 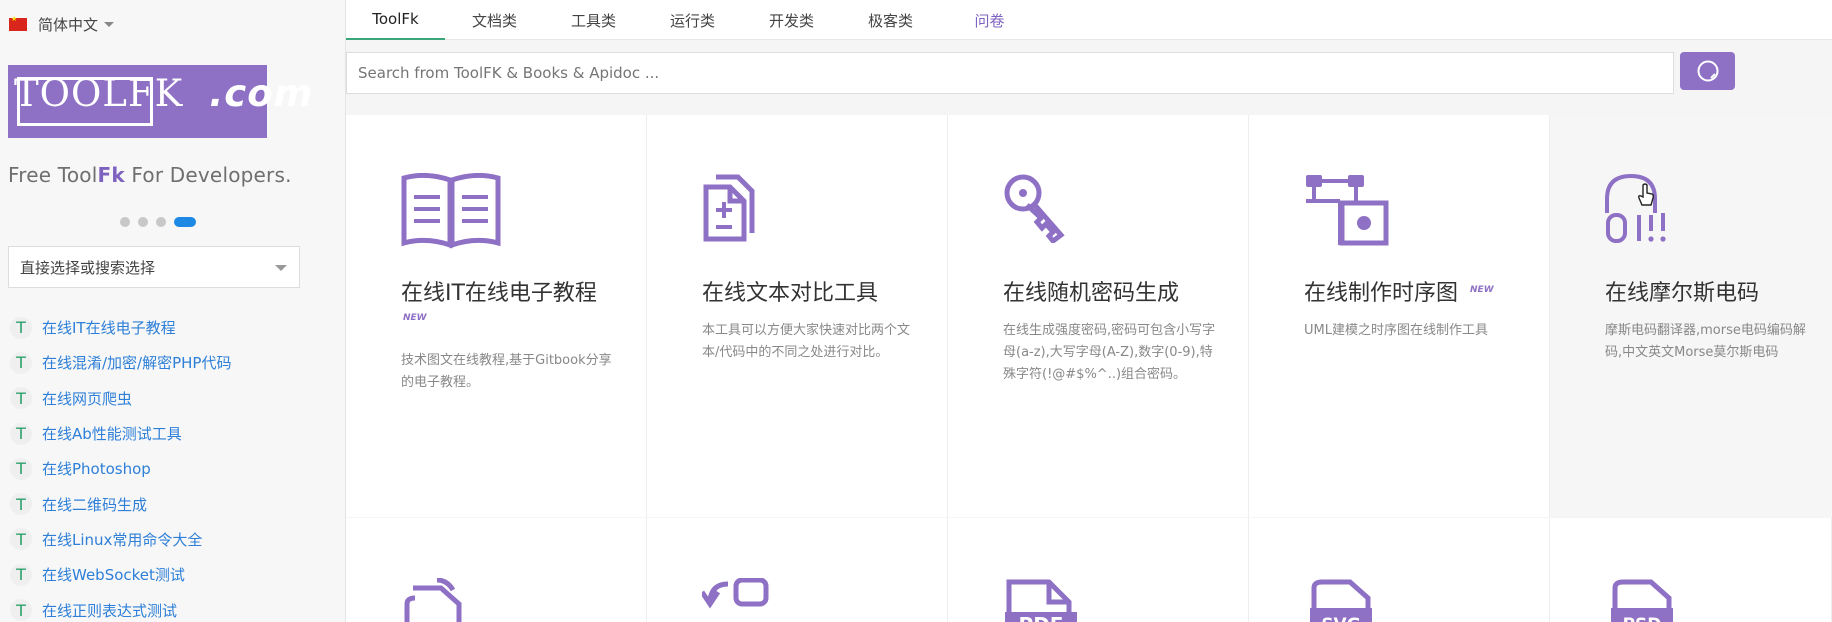 I want to click on tab-geek: 极客类, so click(x=890, y=20).